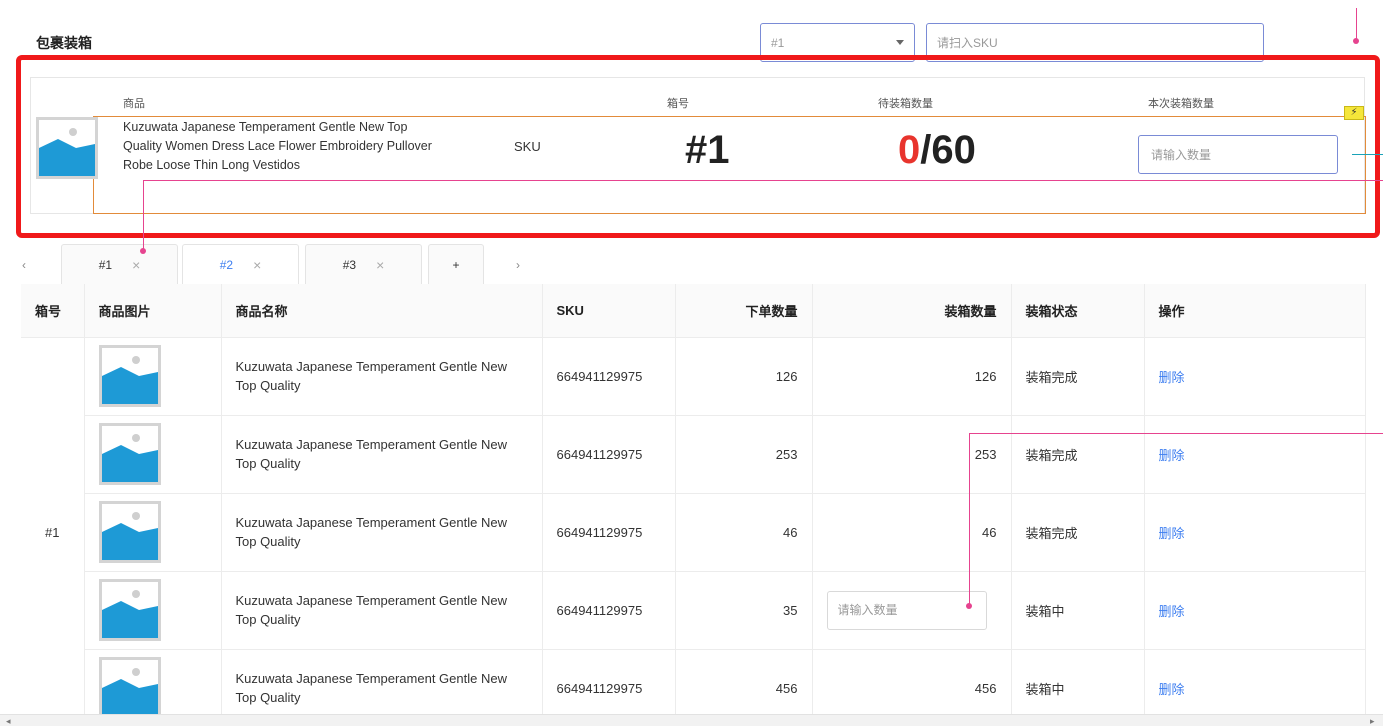 The width and height of the screenshot is (1383, 726). Describe the element at coordinates (905, 104) in the screenshot. I see `header-pending-qty: 待装箱数量` at that location.